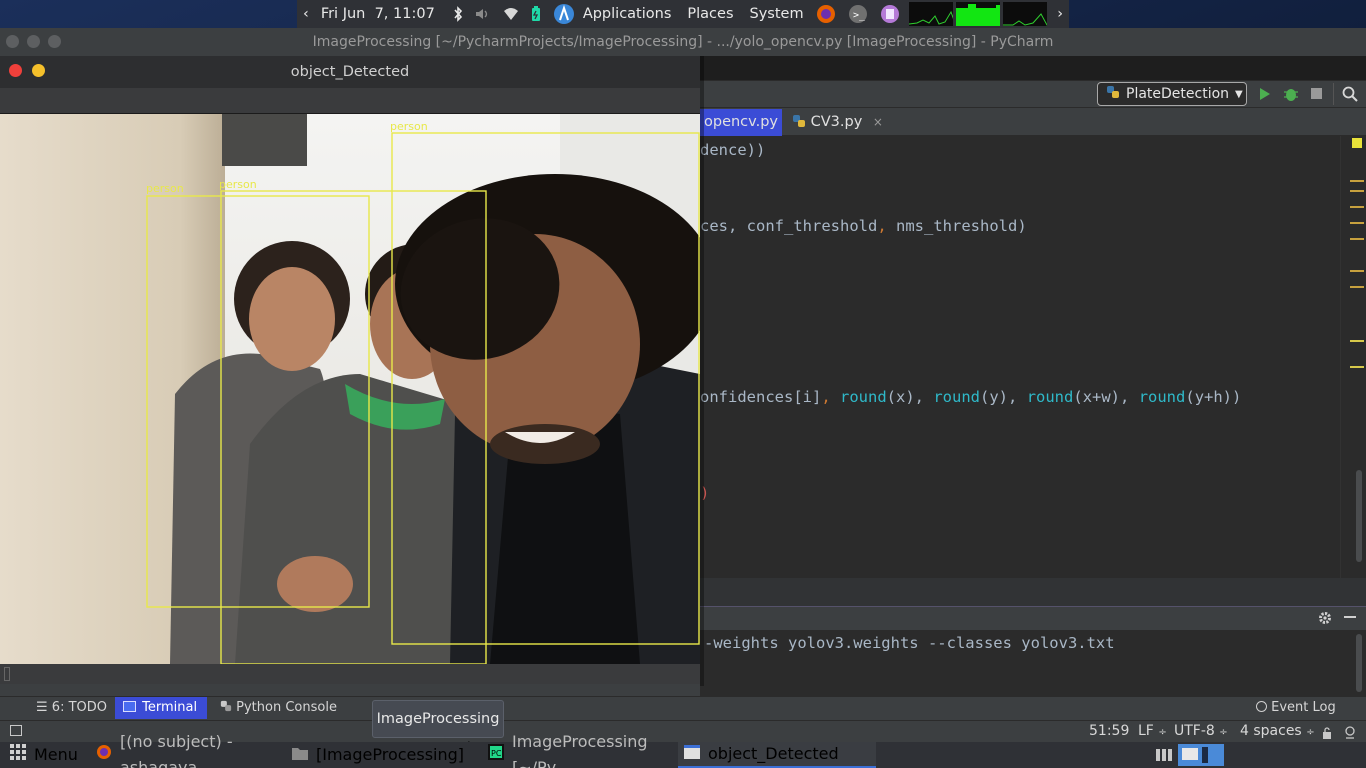 Image resolution: width=1366 pixels, height=768 pixels. Describe the element at coordinates (1333, 94) in the screenshot. I see `toolbar-separator` at that location.